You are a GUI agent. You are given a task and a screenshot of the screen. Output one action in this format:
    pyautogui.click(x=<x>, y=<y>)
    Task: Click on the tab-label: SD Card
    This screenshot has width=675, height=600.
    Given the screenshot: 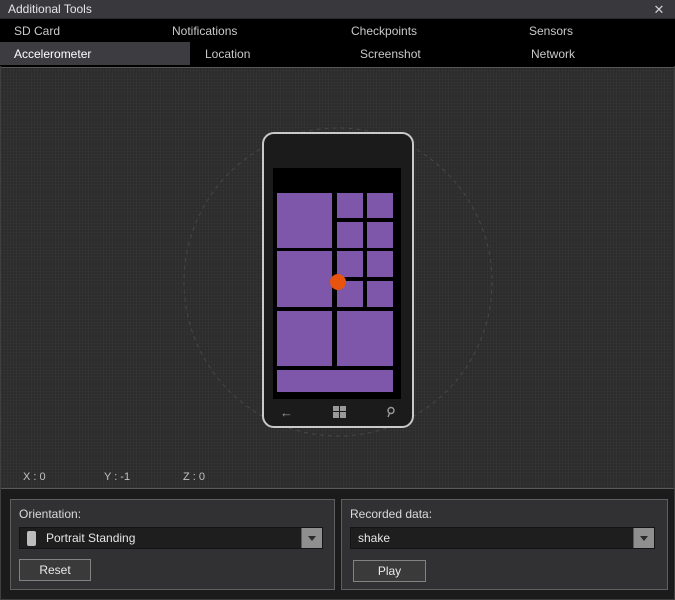 What is the action you would take?
    pyautogui.click(x=37, y=30)
    